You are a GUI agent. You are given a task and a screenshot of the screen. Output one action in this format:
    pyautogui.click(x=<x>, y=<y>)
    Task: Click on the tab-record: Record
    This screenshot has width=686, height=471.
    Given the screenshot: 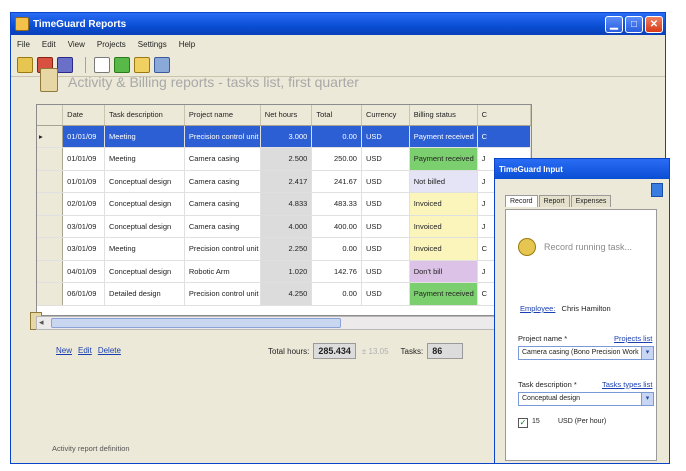 What is the action you would take?
    pyautogui.click(x=521, y=201)
    